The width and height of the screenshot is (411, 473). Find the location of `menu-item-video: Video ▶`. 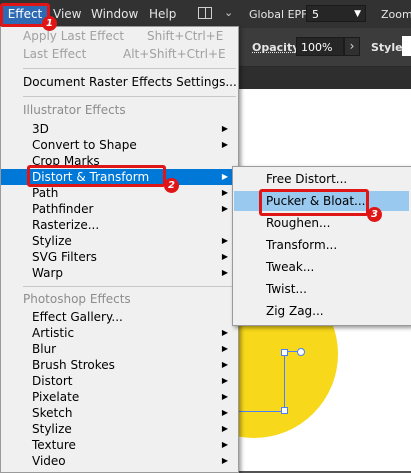

menu-item-video: Video ▶ is located at coordinates (119, 461).